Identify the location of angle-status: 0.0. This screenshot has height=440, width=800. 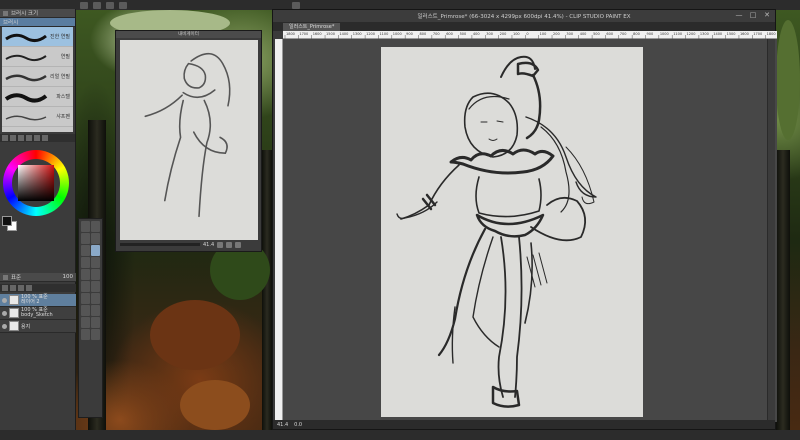
(298, 425).